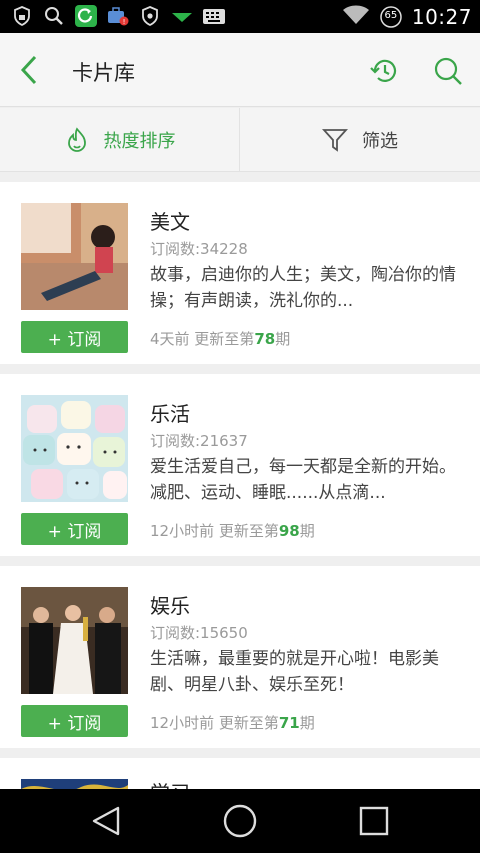  I want to click on briefcase-alert-icon: !, so click(118, 16).